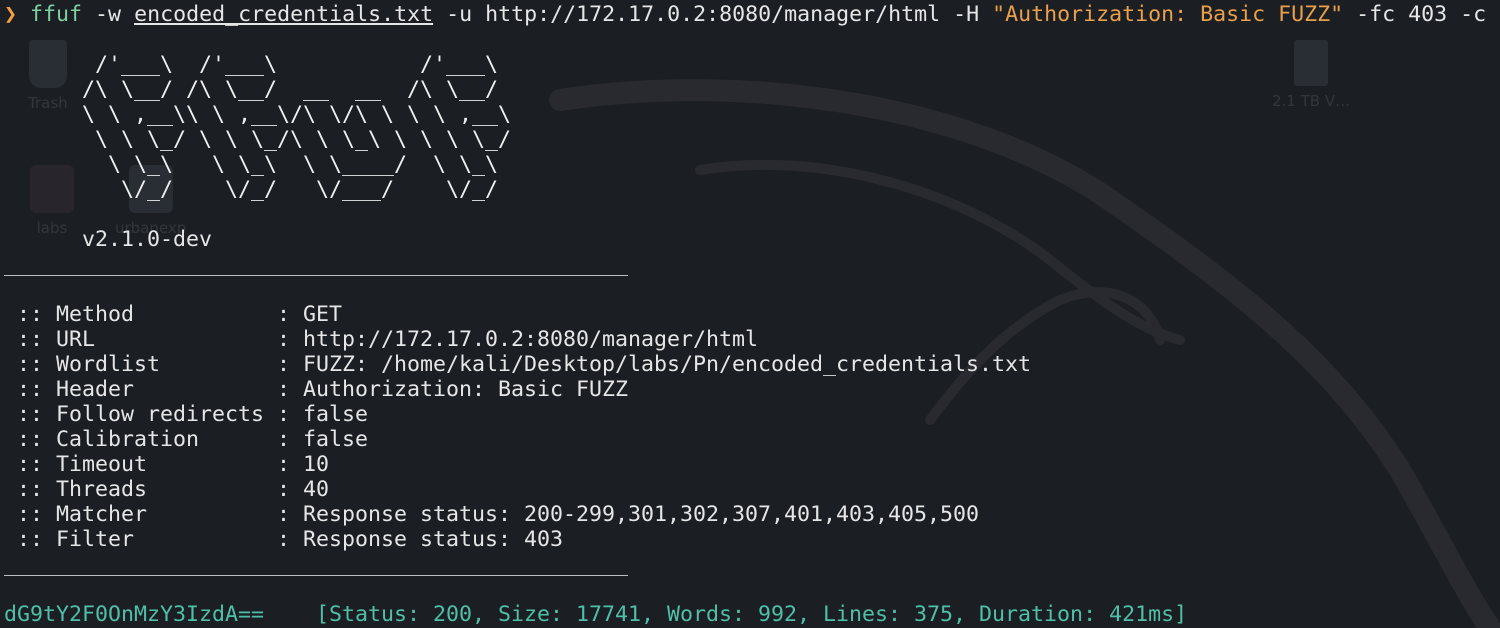  Describe the element at coordinates (108, 14) in the screenshot. I see `command-flag-w: -w` at that location.